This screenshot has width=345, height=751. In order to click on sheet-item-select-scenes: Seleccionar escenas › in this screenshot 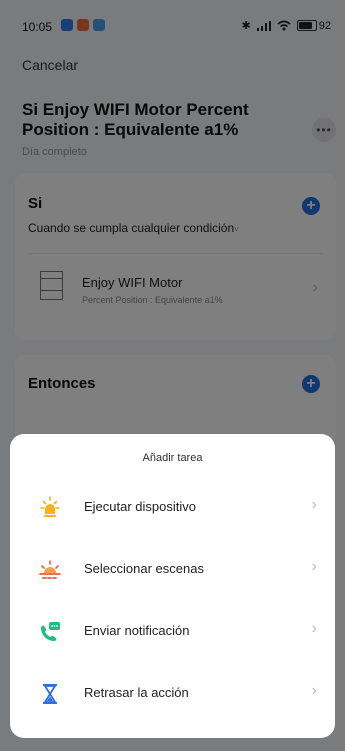, I will do `click(172, 570)`.